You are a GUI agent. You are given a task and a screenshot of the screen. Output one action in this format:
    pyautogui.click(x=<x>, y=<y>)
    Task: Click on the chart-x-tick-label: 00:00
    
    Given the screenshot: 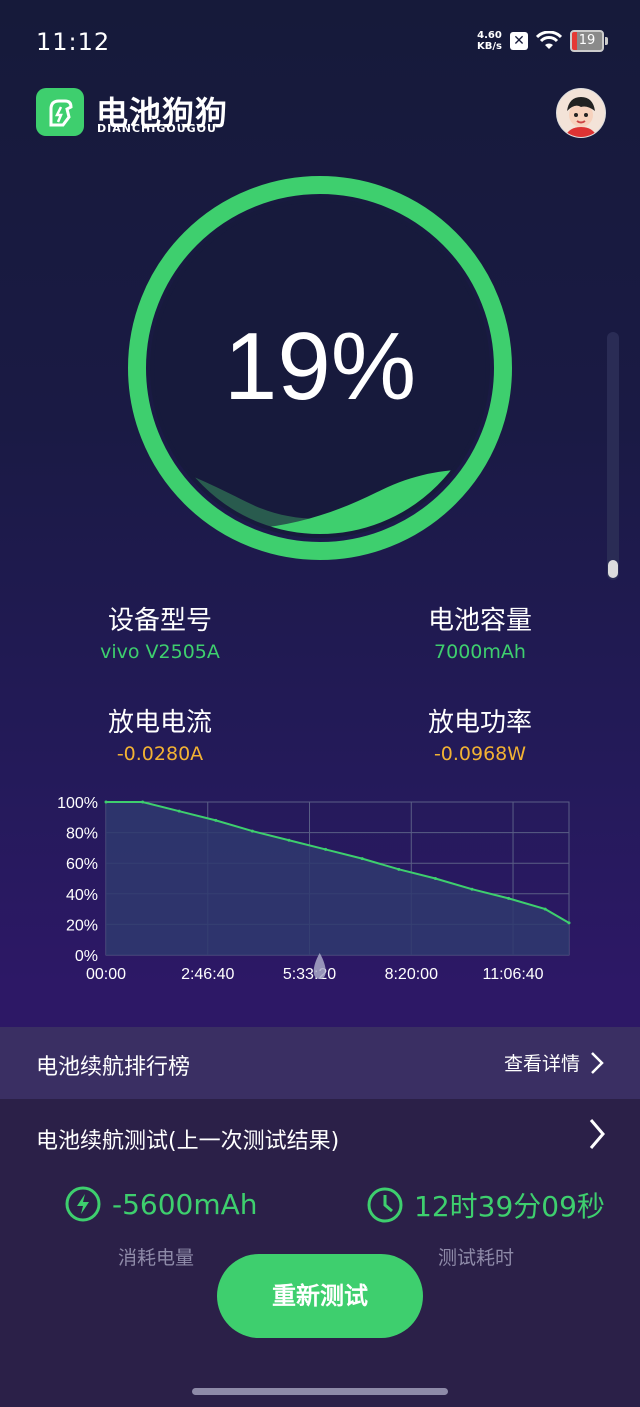 What is the action you would take?
    pyautogui.click(x=106, y=974)
    